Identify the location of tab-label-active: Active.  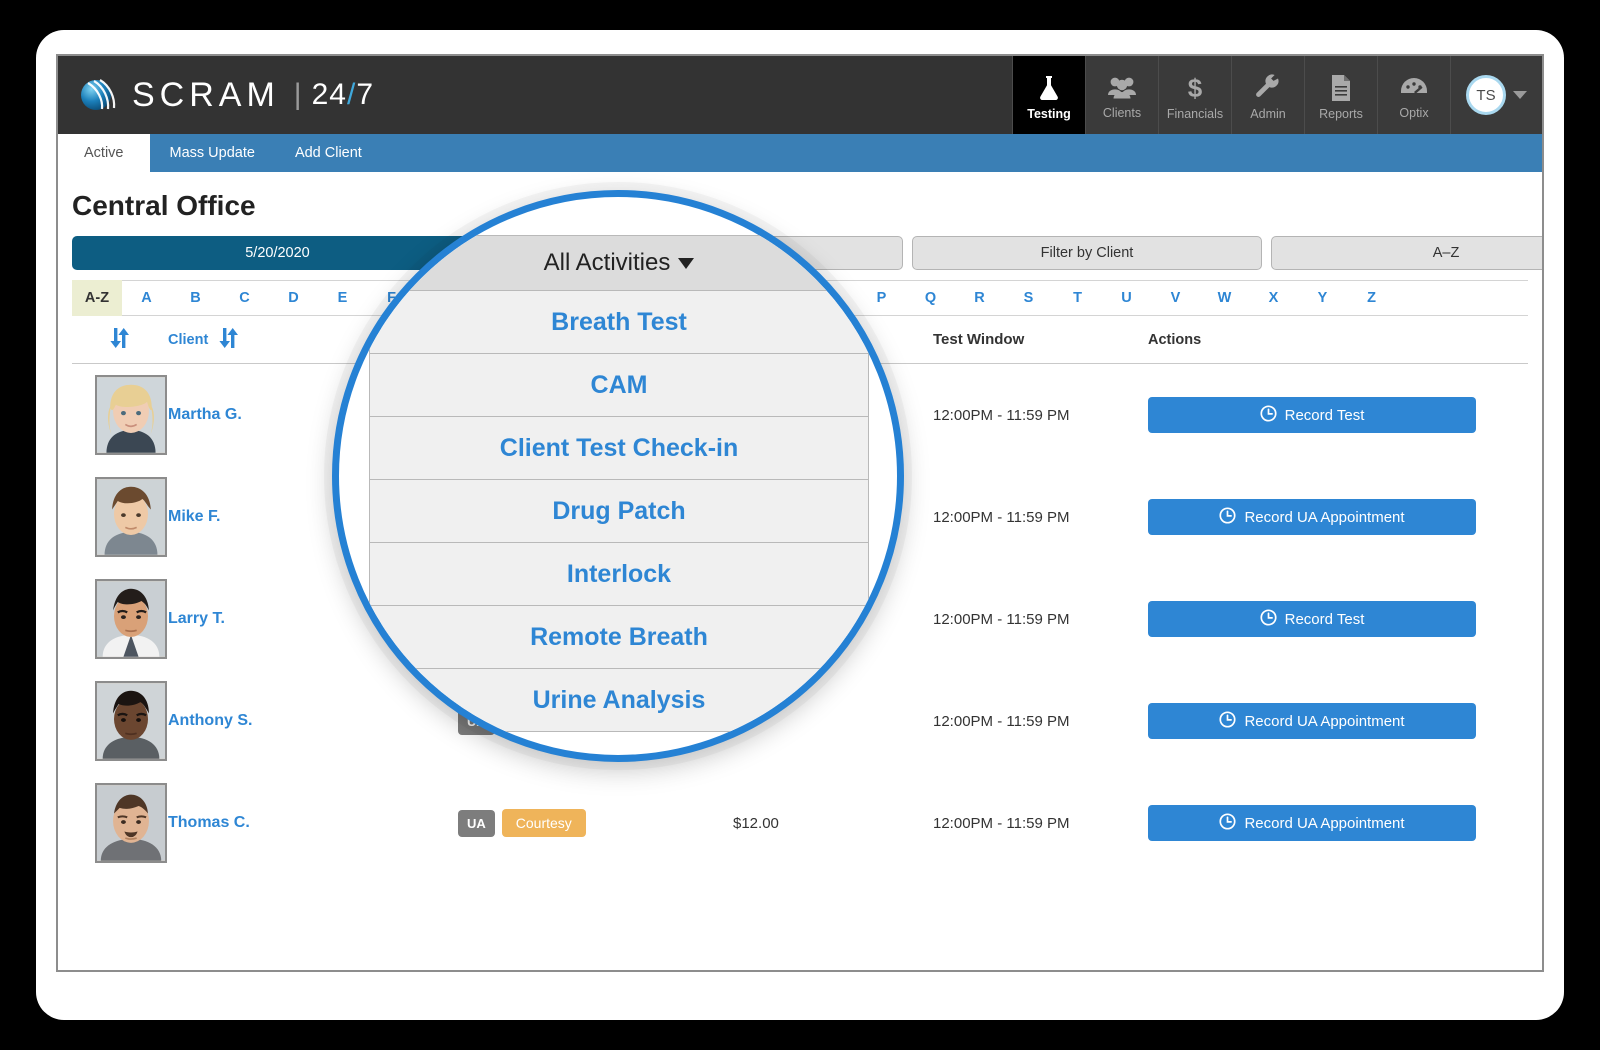
(104, 153).